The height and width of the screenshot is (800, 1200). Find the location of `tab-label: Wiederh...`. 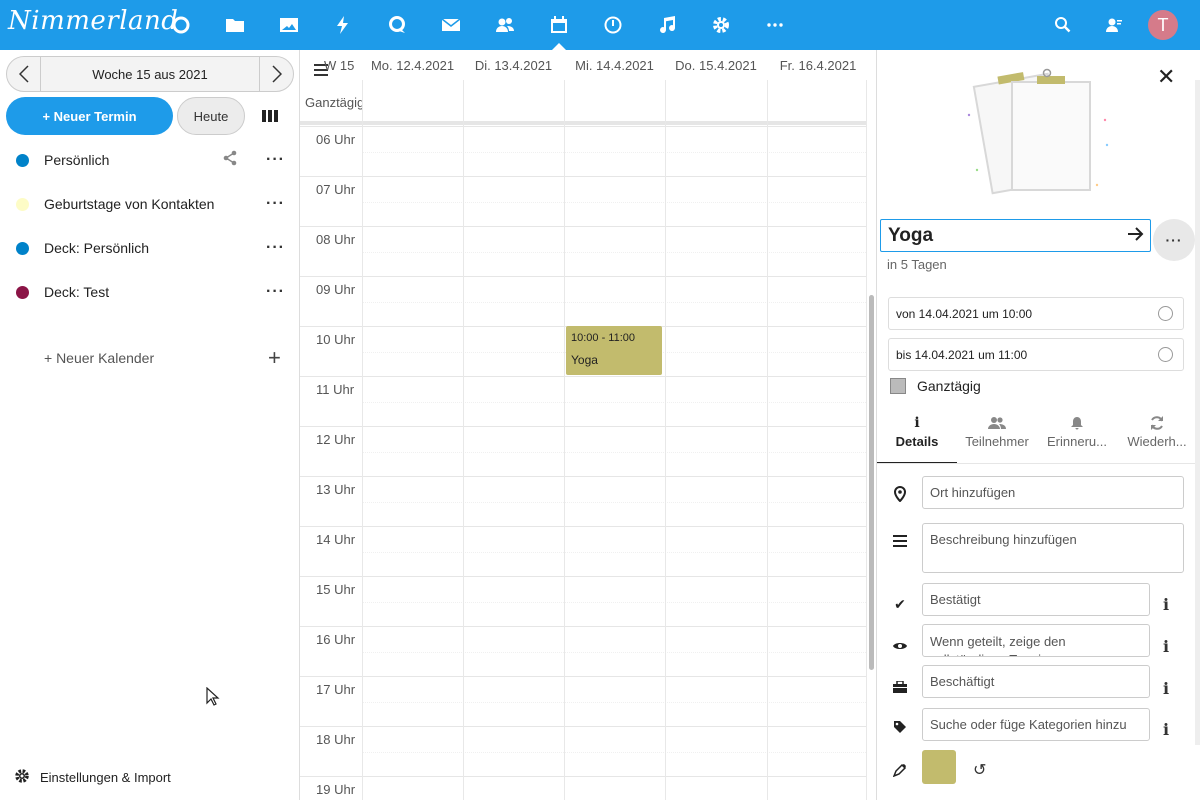

tab-label: Wiederh... is located at coordinates (1157, 441).